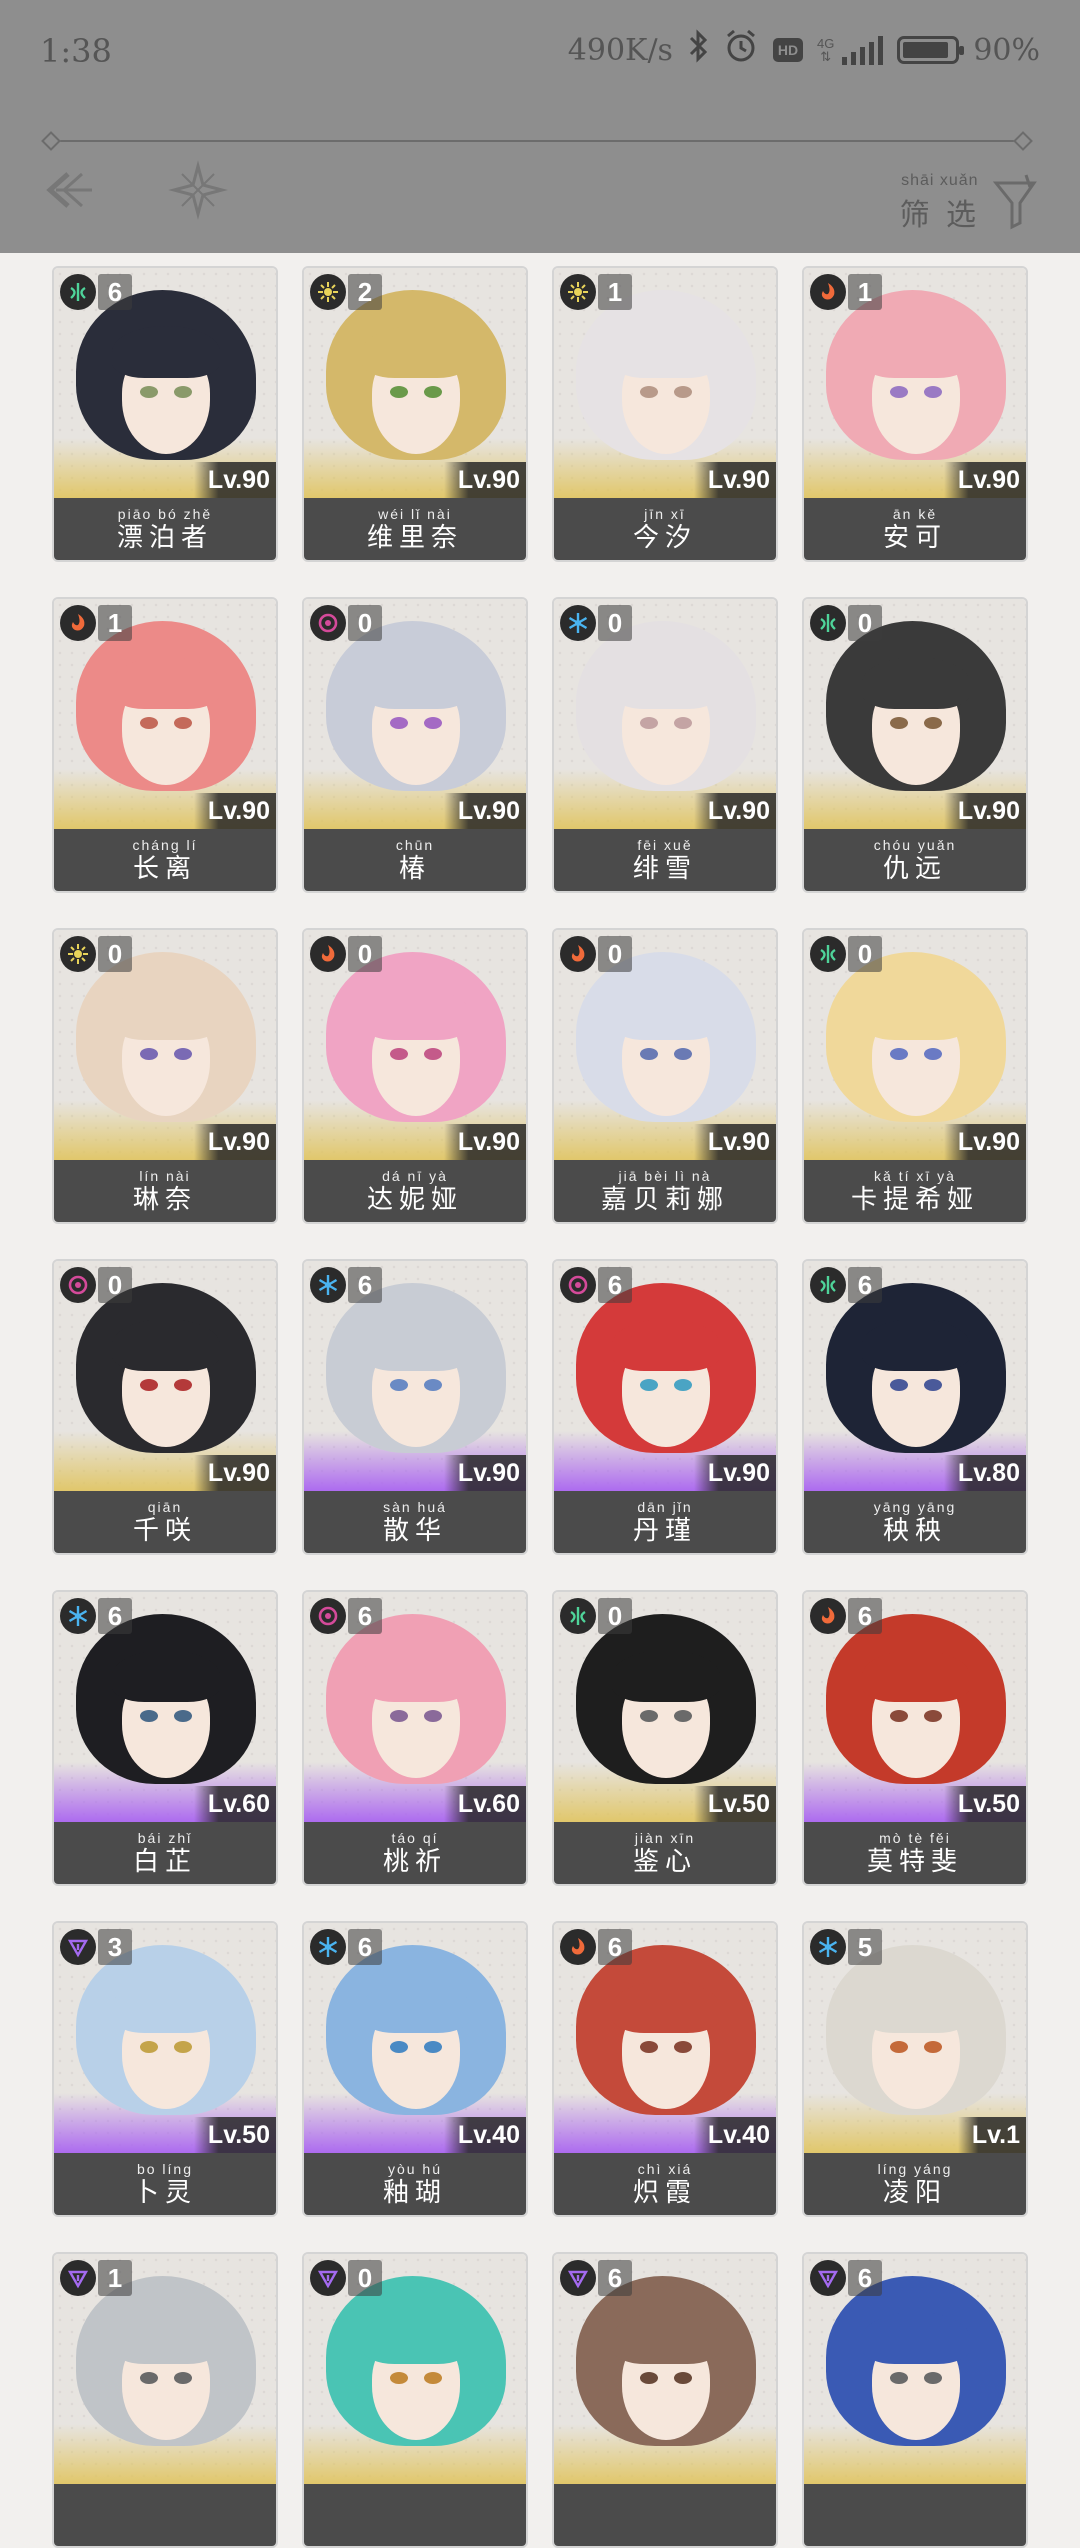  Describe the element at coordinates (165, 745) in the screenshot. I see `character-card: 1 Lv.90 cháng lí 长离` at that location.